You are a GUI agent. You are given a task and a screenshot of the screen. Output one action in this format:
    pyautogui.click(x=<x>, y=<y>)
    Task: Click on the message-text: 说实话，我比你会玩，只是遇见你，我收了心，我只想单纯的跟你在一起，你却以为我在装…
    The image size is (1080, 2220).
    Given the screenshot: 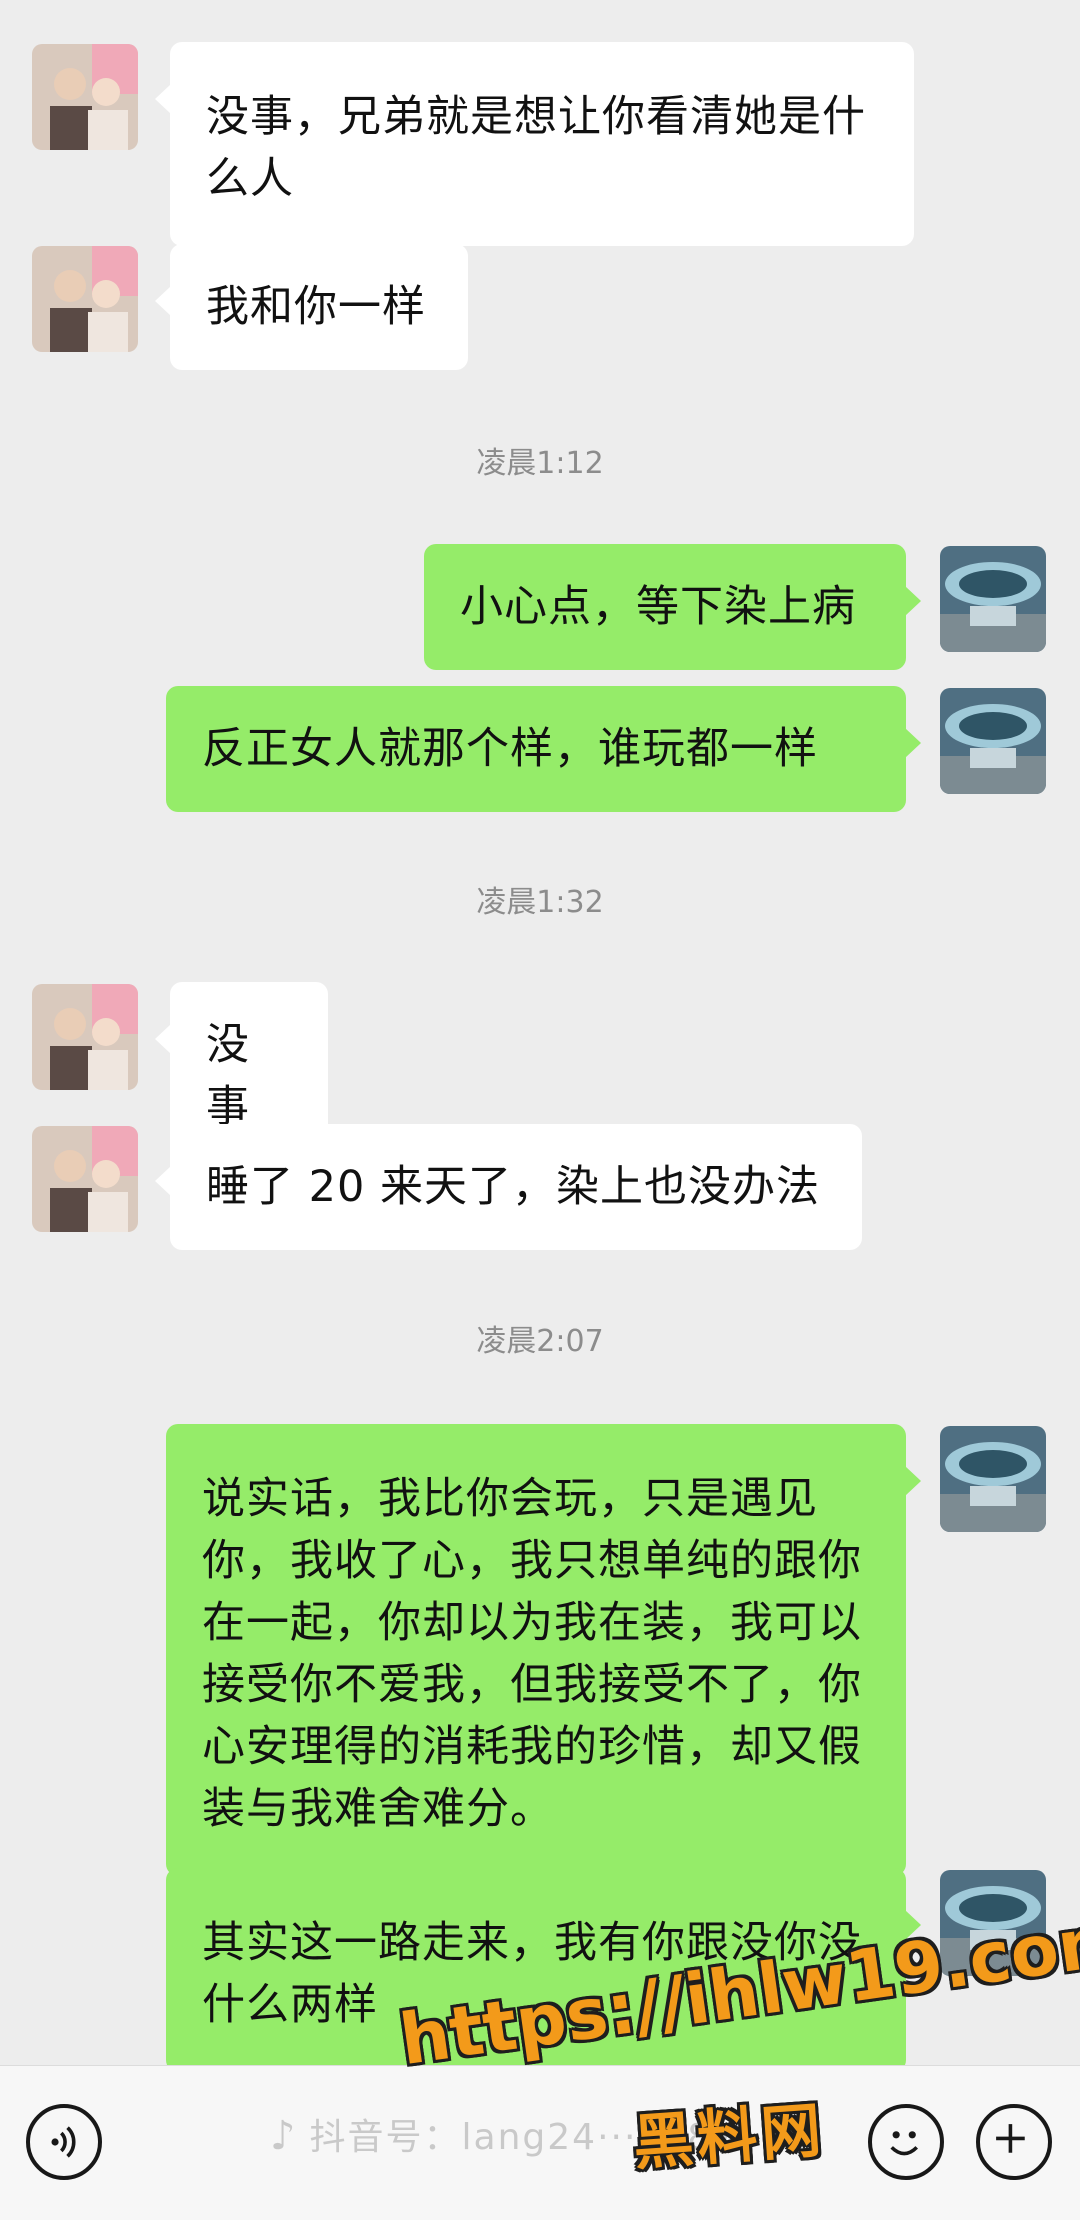 What is the action you would take?
    pyautogui.click(x=532, y=1654)
    